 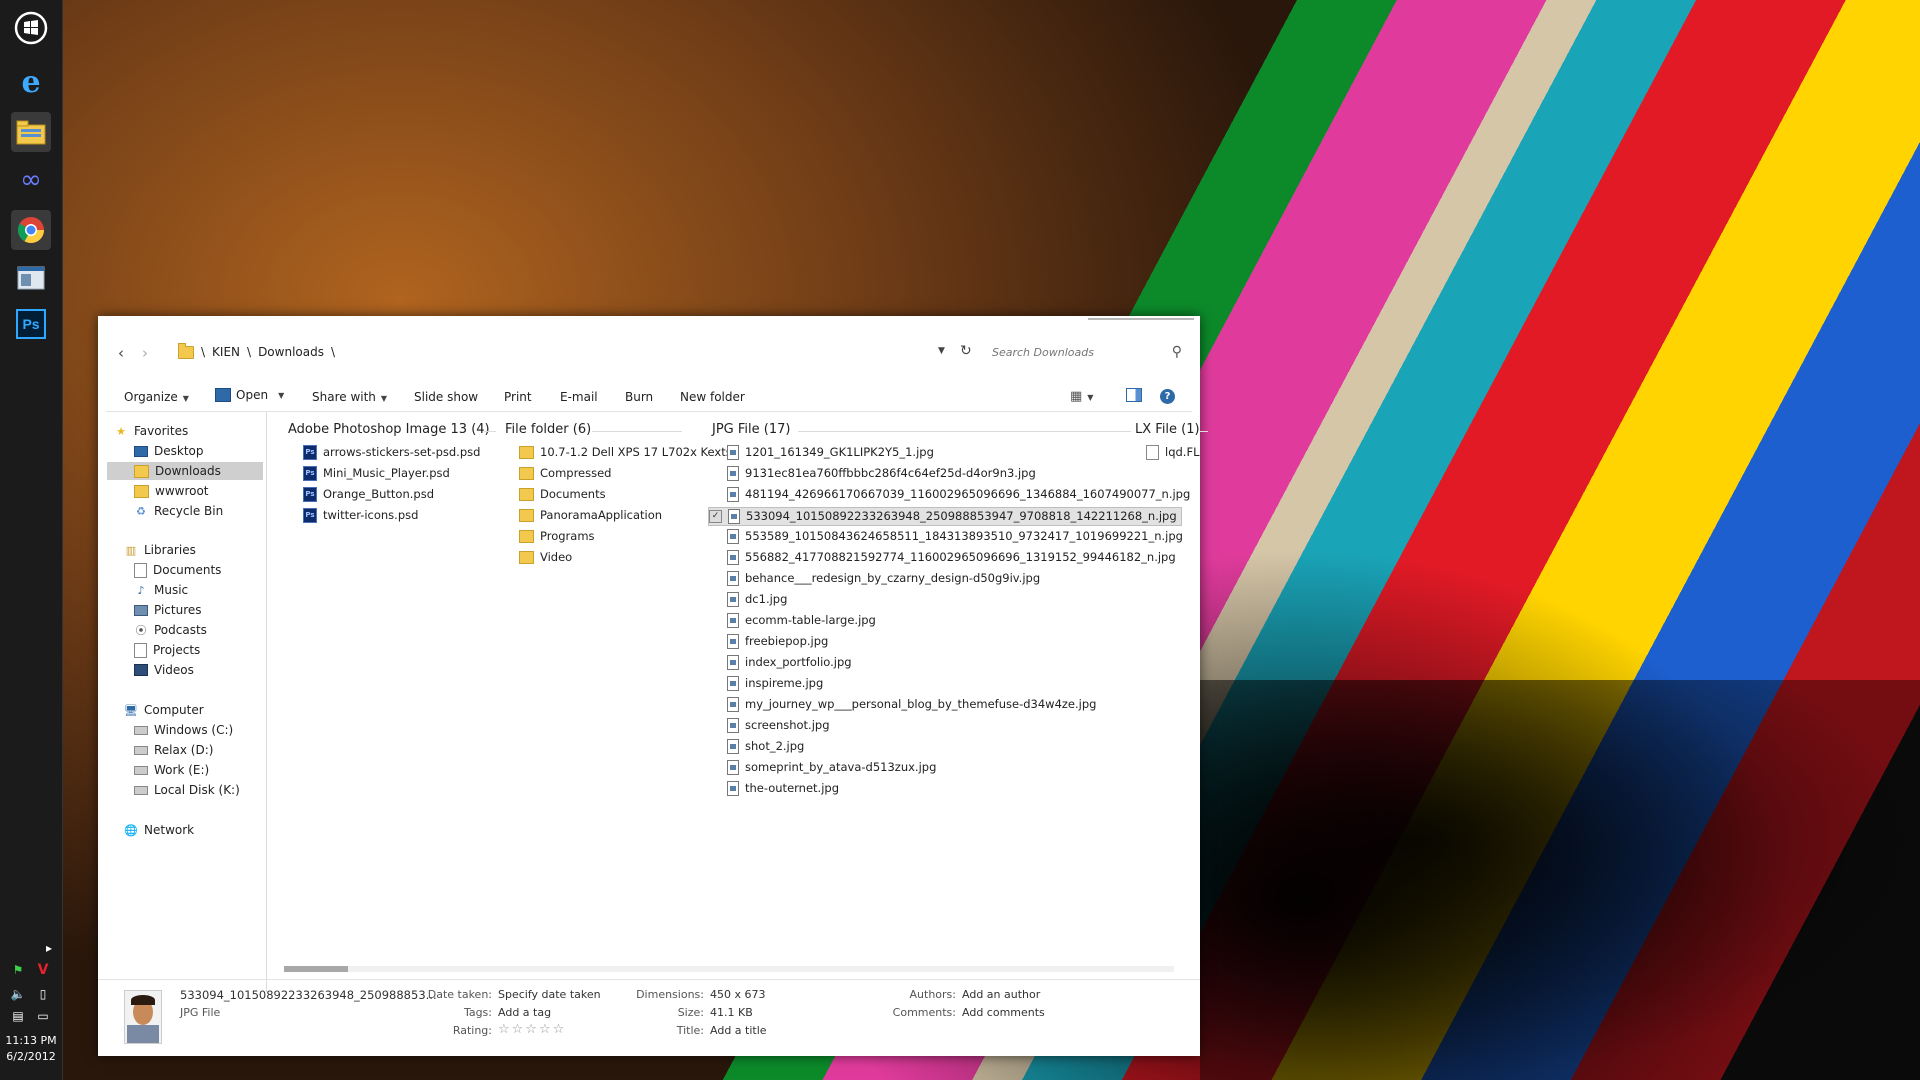 I want to click on preview-pane-icon, so click(x=1134, y=396).